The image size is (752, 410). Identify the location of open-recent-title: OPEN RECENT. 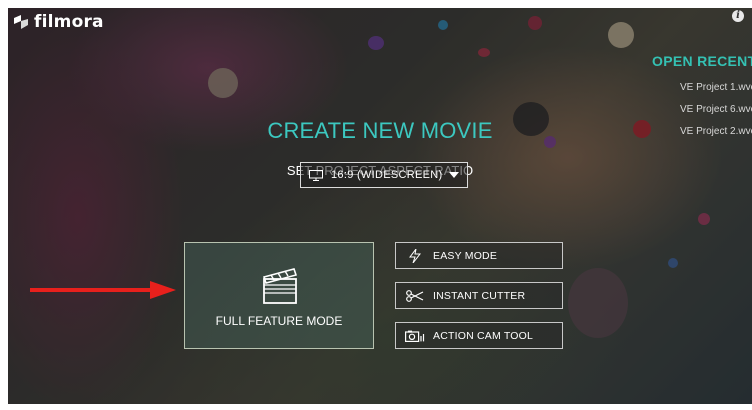
(702, 61).